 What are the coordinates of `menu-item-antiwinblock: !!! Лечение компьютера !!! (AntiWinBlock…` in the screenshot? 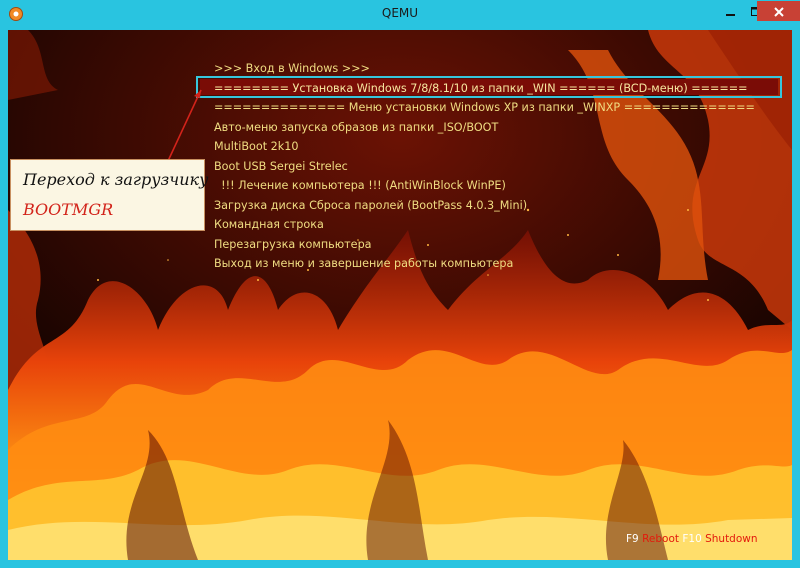 It's located at (360, 186).